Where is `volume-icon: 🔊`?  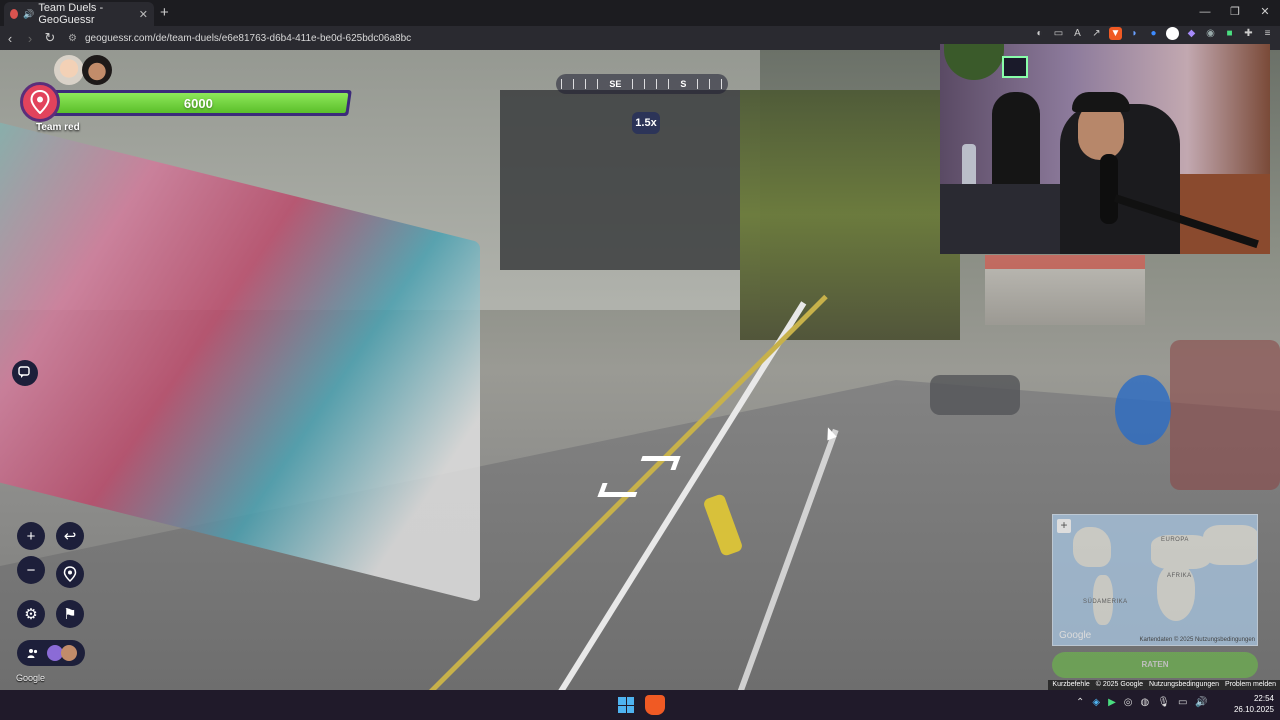
volume-icon: 🔊 is located at coordinates (1201, 702).